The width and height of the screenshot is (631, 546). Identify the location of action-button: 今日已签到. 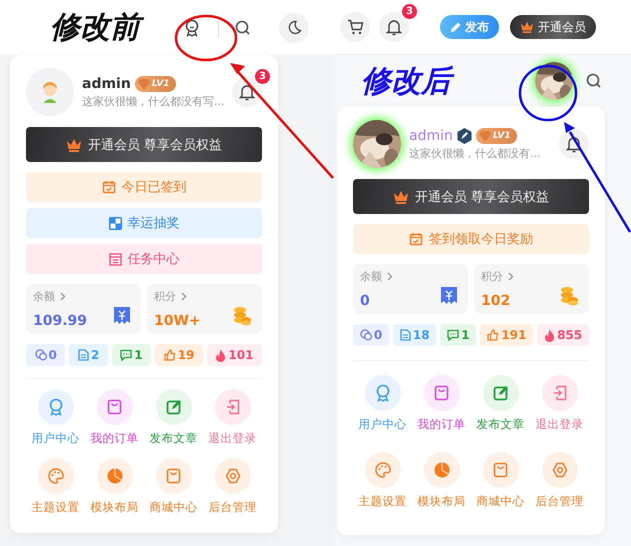
(144, 187).